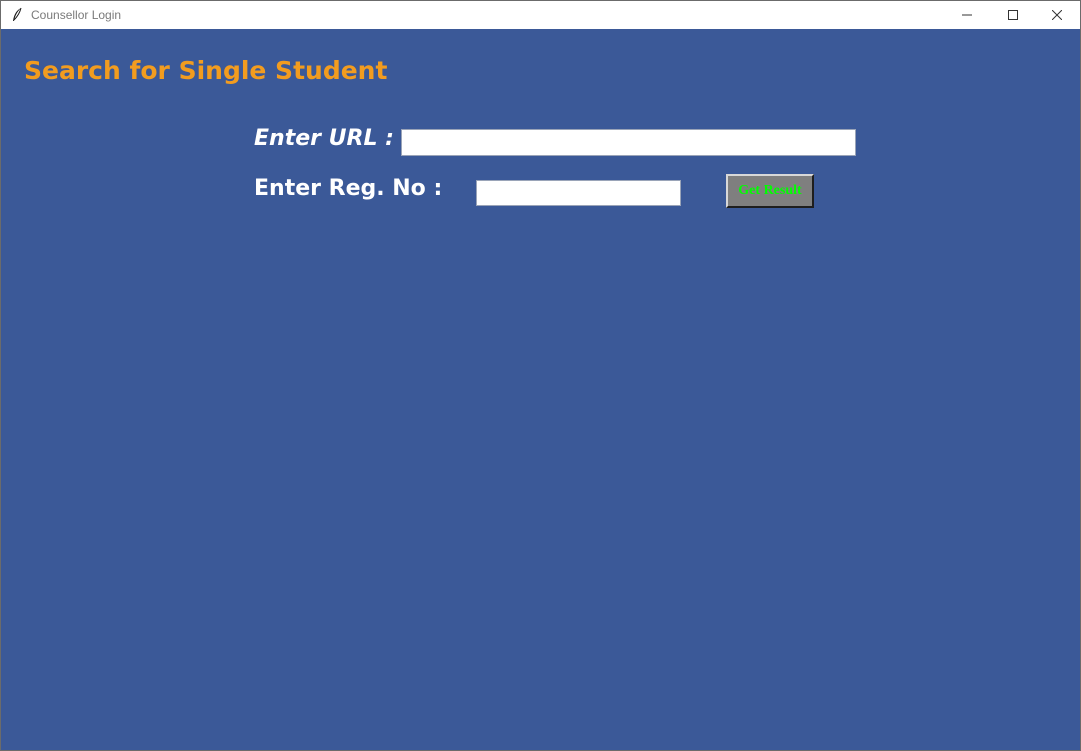 The height and width of the screenshot is (751, 1081). Describe the element at coordinates (17, 15) in the screenshot. I see `feather-icon` at that location.